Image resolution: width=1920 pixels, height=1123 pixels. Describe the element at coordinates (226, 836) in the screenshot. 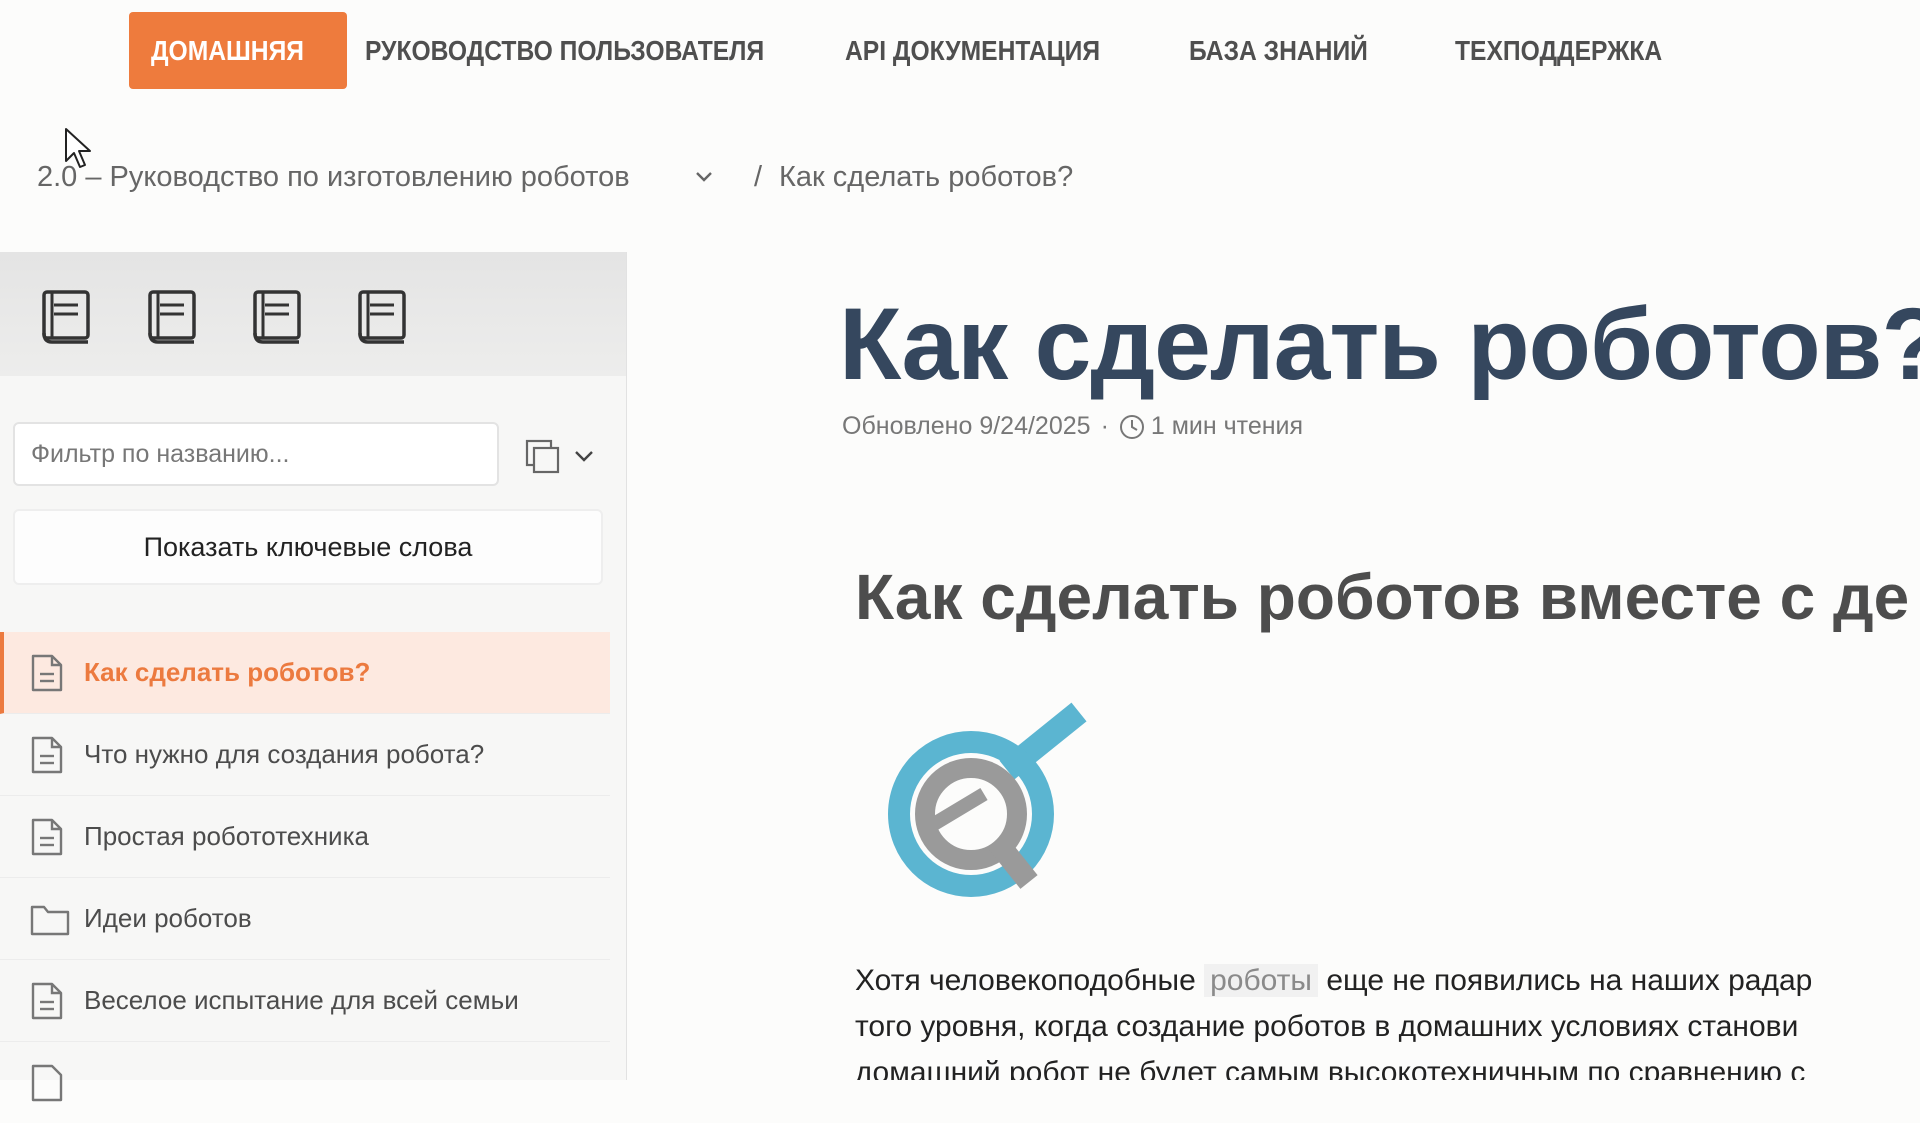

I see `toc-item-label: Простая робототехника` at that location.